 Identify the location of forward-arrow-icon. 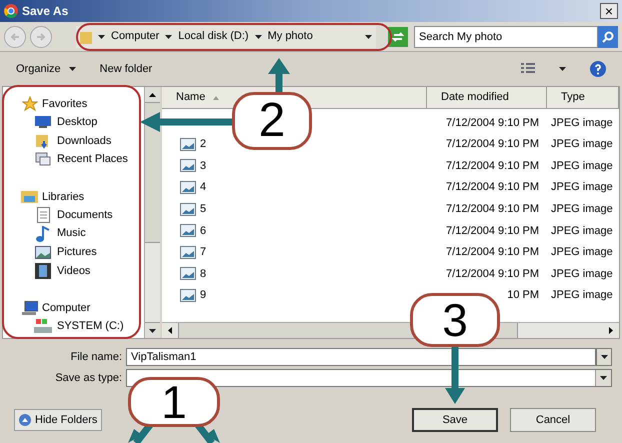
(41, 37).